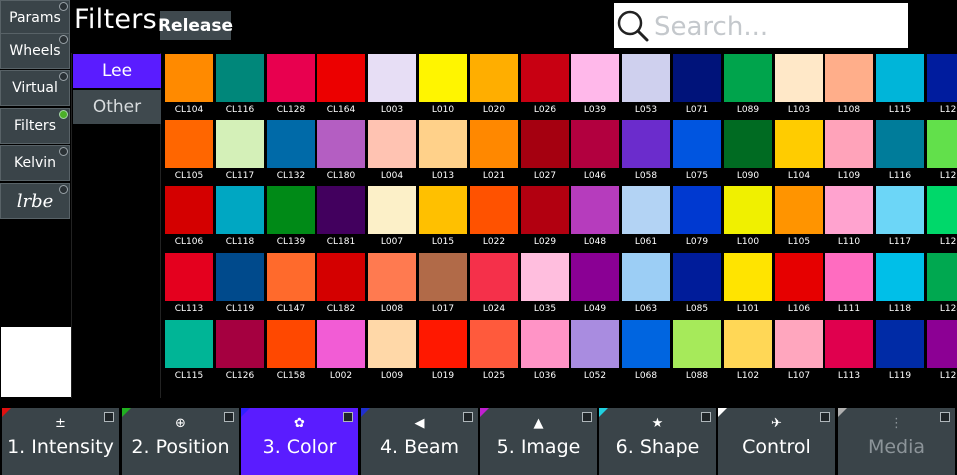  Describe the element at coordinates (494, 210) in the screenshot. I see `filter-swatch-l022` at that location.